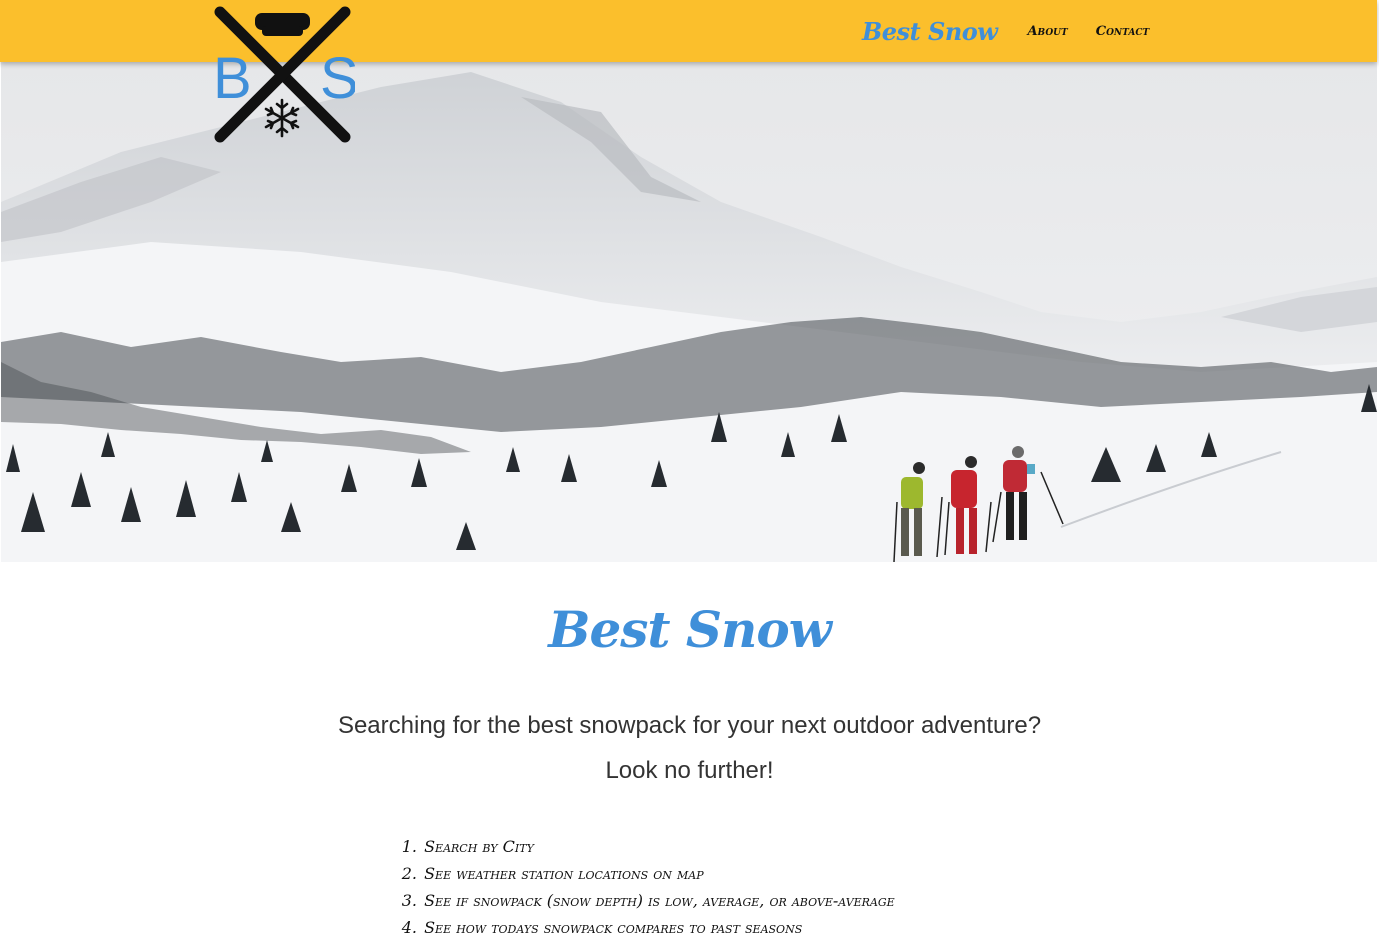  Describe the element at coordinates (1019, 31) in the screenshot. I see `nav-links: Best Snow About Contact` at that location.